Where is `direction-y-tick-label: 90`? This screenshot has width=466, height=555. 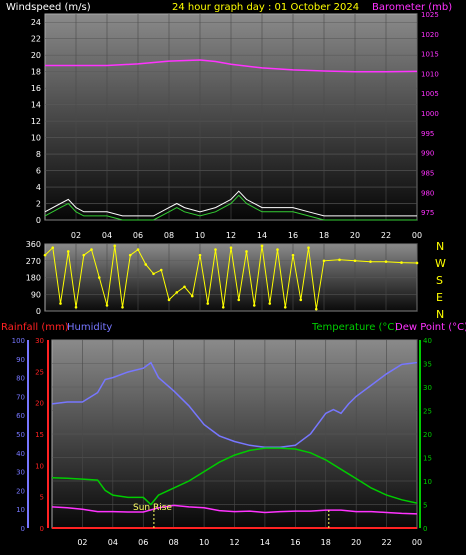
direction-y-tick-label: 90 is located at coordinates (36, 294).